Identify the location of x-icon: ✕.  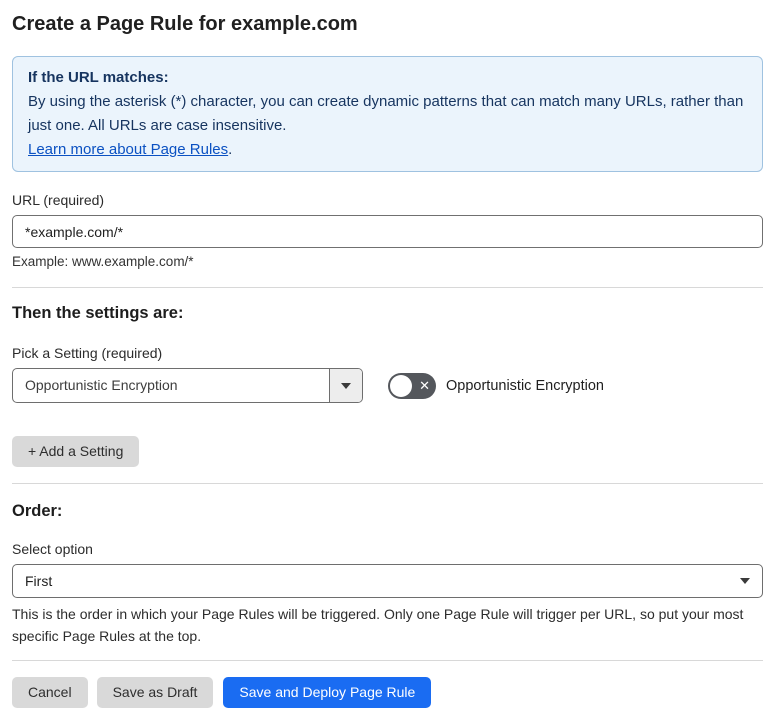
(424, 385).